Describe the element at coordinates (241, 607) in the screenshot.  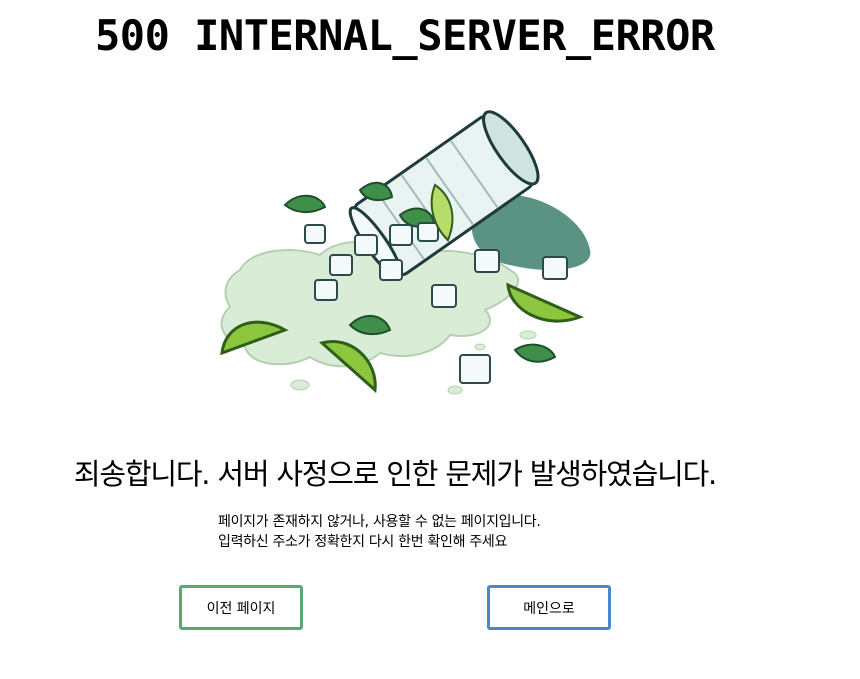
I see `previous-page-button: 이전 페이지` at that location.